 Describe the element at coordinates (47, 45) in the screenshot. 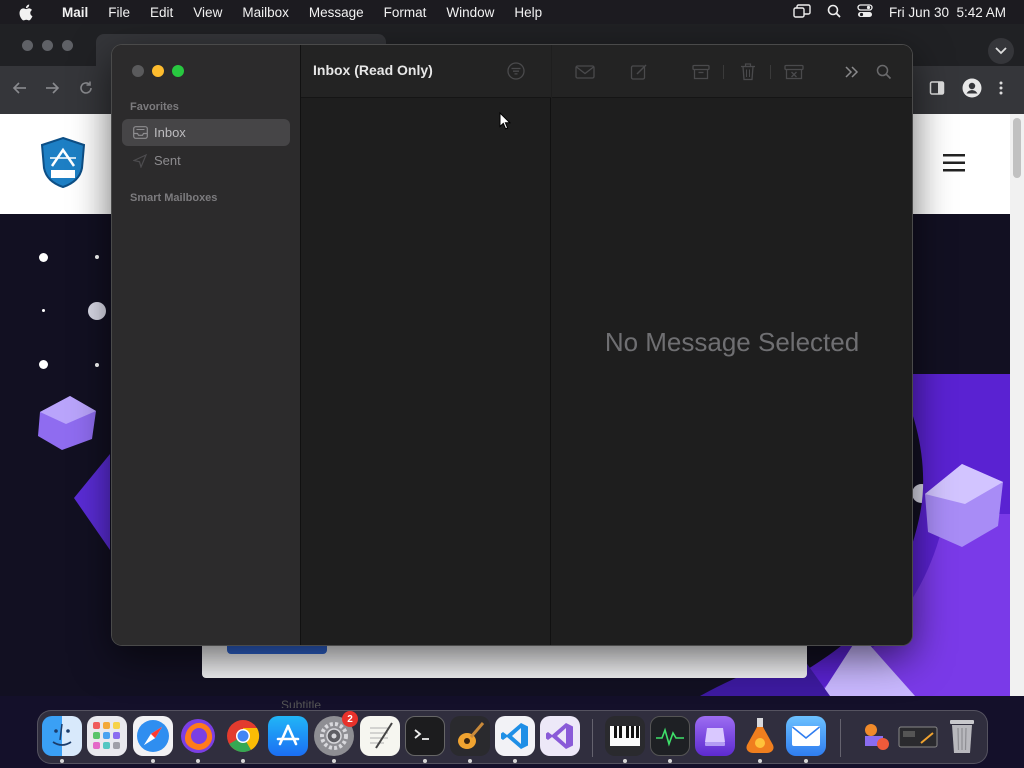

I see `browser-minimize-light` at that location.